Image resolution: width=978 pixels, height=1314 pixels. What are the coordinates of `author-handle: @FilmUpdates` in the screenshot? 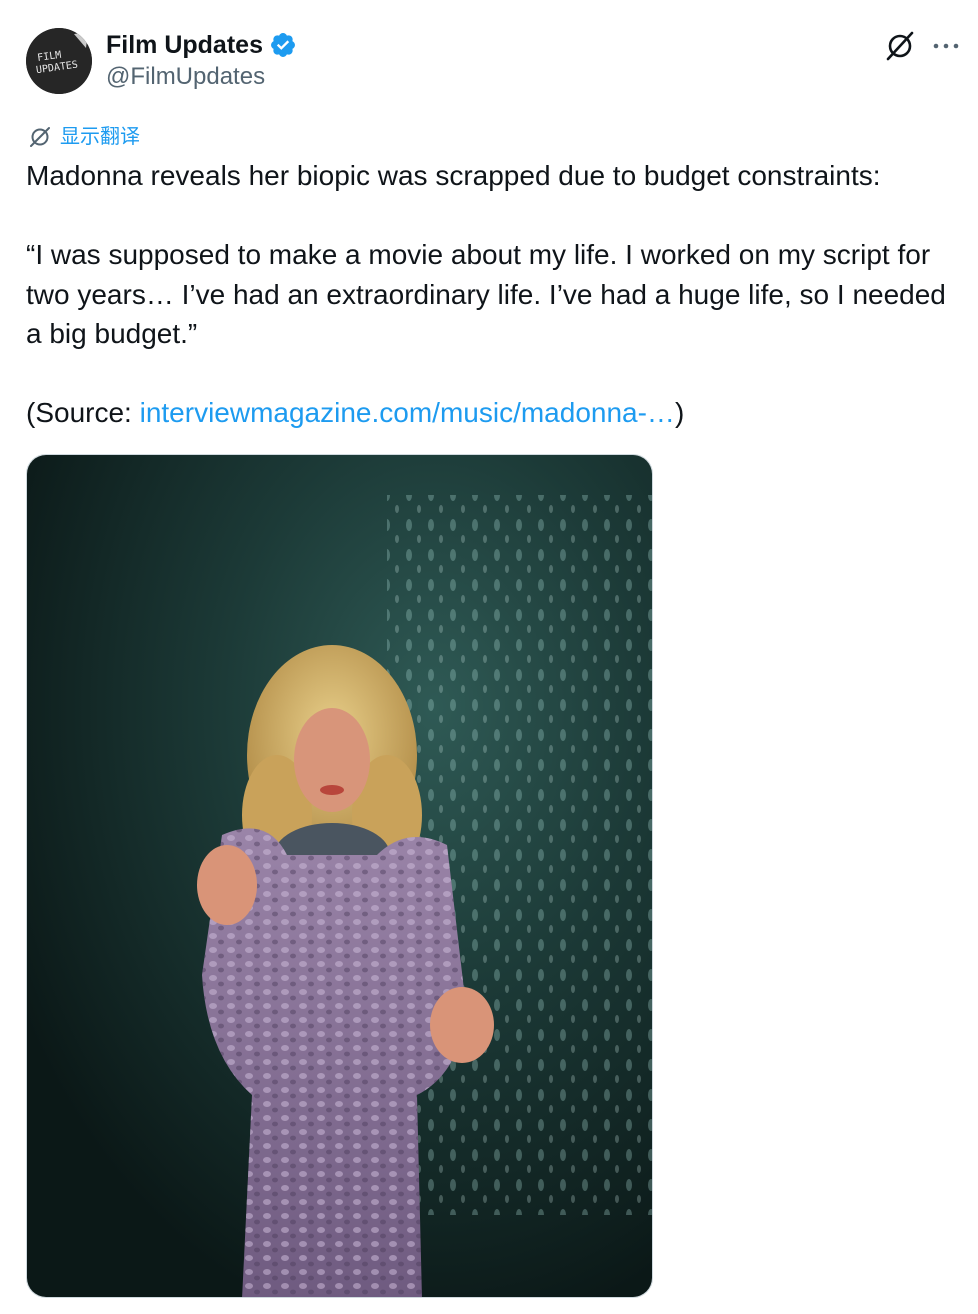 It's located at (185, 77).